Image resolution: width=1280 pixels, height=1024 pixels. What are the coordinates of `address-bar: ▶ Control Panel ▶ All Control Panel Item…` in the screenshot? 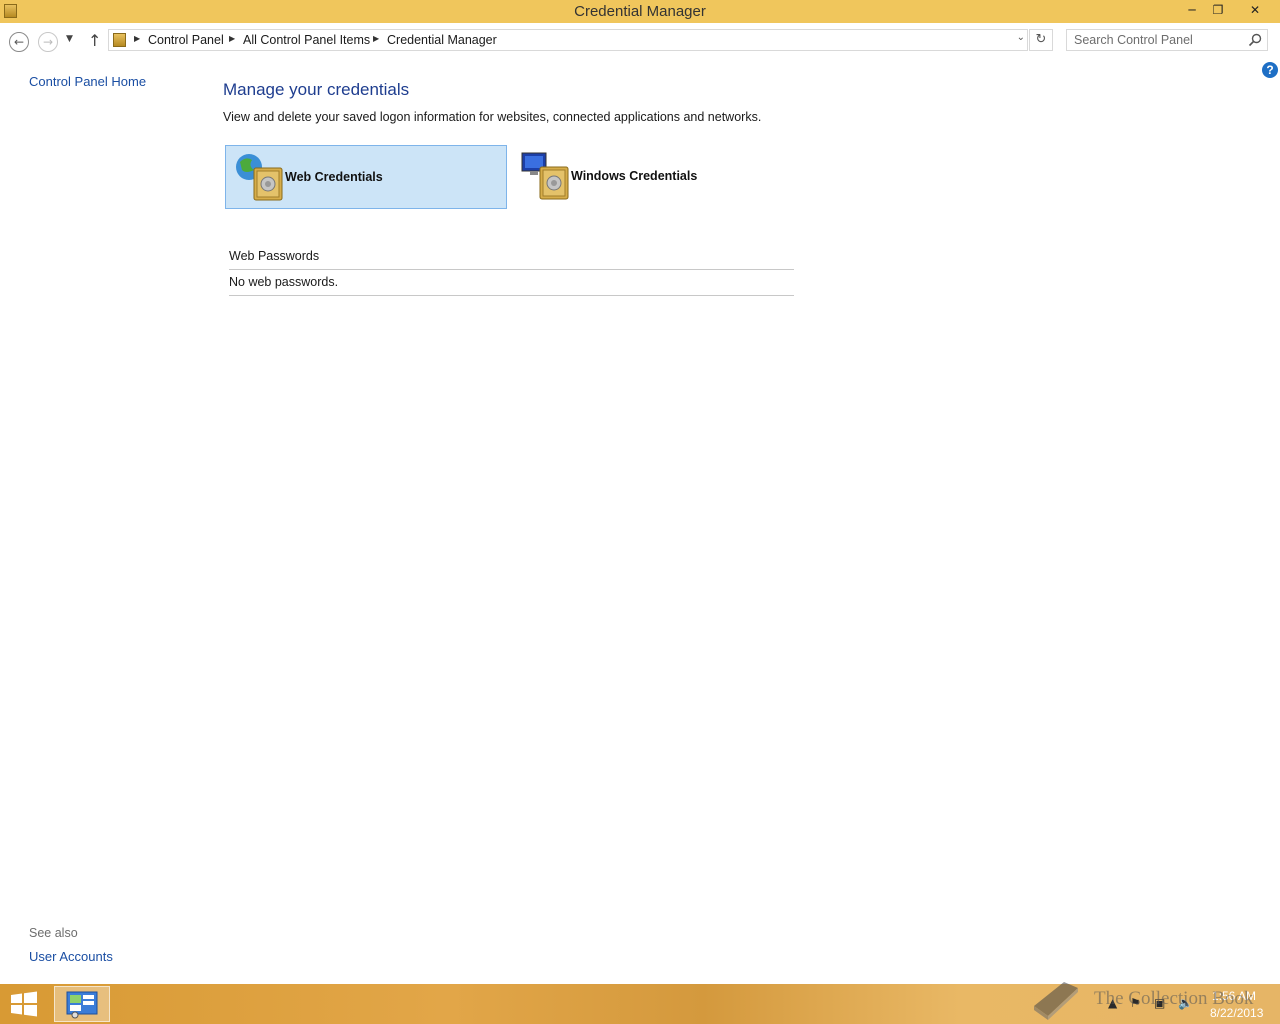 It's located at (568, 40).